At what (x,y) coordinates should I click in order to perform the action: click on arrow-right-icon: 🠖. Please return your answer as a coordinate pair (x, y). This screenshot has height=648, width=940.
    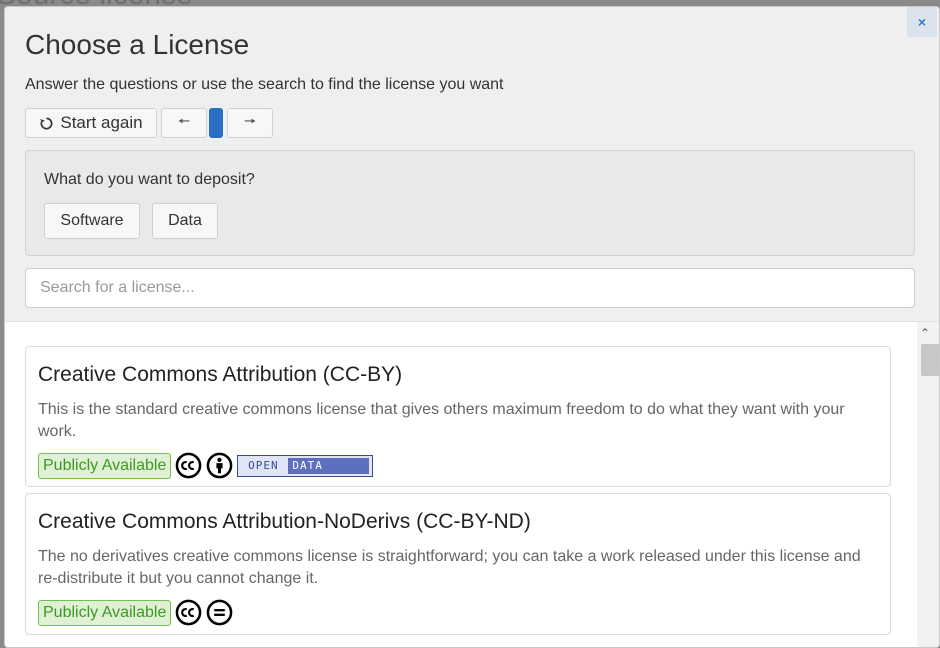
    Looking at the image, I should click on (250, 121).